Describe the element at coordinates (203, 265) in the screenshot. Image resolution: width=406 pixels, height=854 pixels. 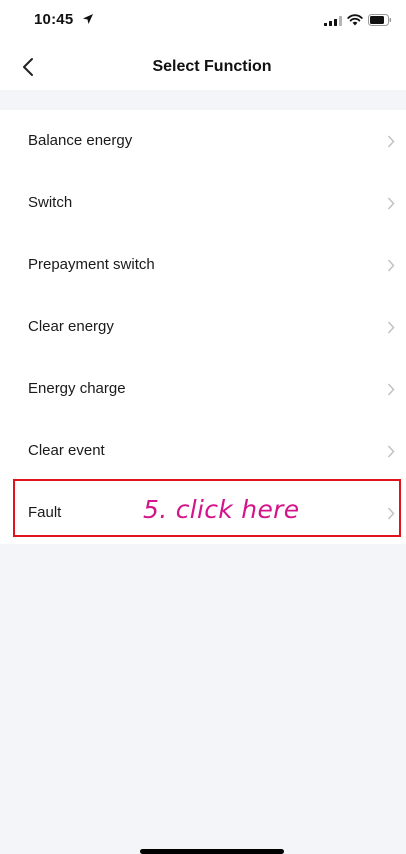
I see `list-item-prepayment-switch: Prepayment switch` at that location.